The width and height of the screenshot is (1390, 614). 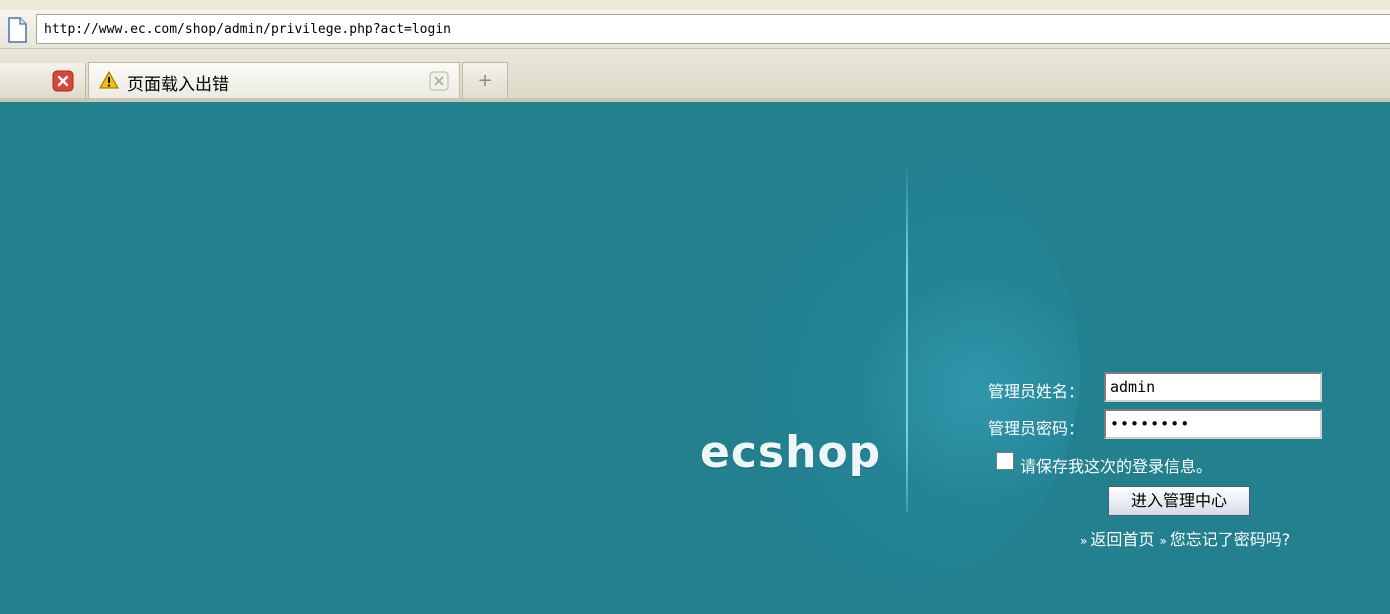 I want to click on page-icon, so click(x=17, y=30).